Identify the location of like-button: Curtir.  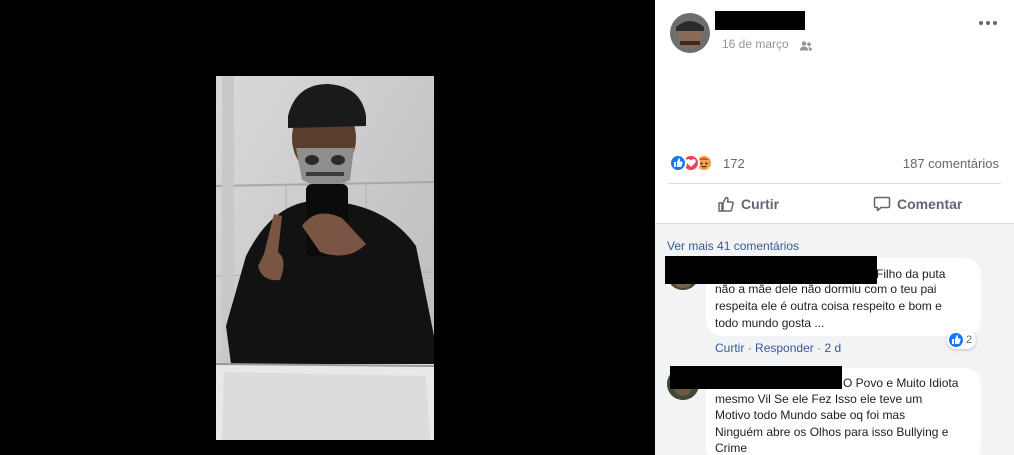
(748, 204).